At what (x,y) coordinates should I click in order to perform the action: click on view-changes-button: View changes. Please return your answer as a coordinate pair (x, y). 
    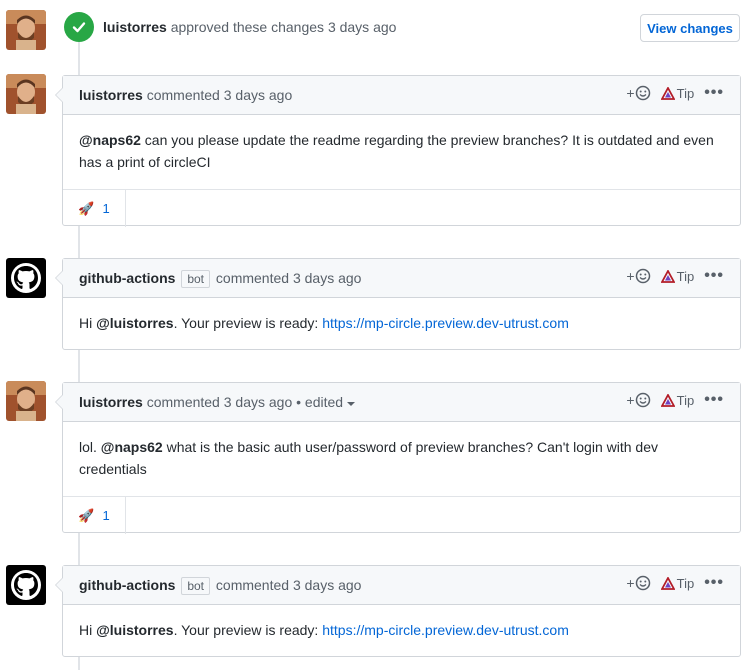
    Looking at the image, I should click on (690, 28).